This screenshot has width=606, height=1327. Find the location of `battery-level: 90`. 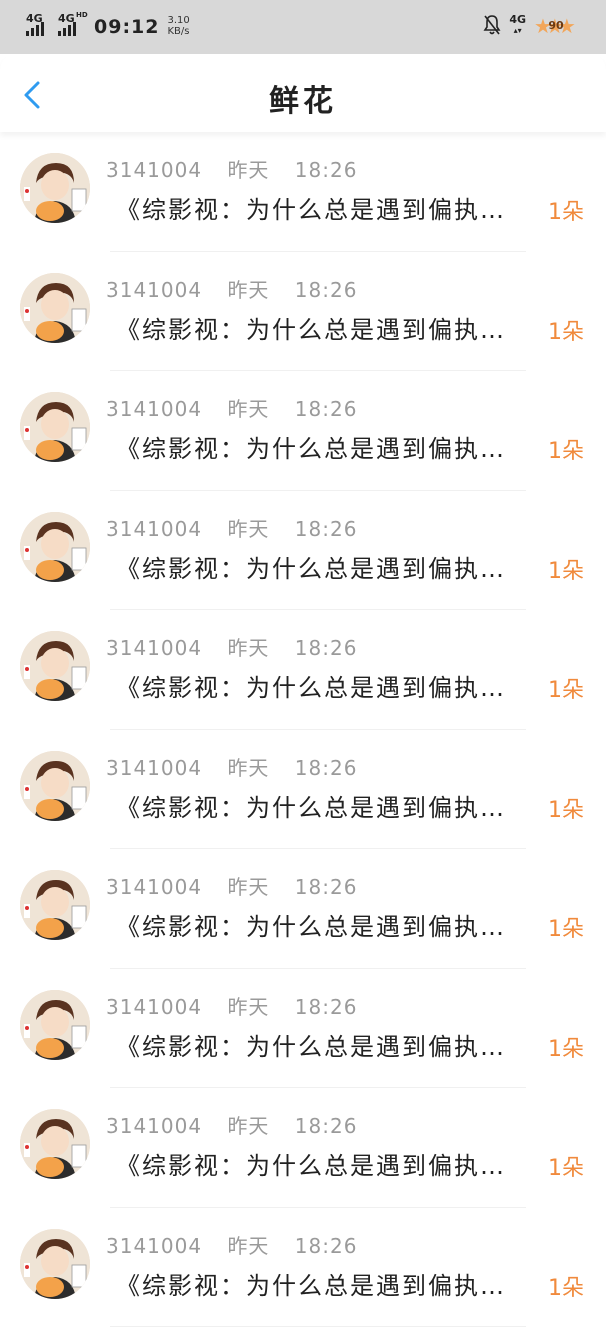

battery-level: 90 is located at coordinates (555, 25).